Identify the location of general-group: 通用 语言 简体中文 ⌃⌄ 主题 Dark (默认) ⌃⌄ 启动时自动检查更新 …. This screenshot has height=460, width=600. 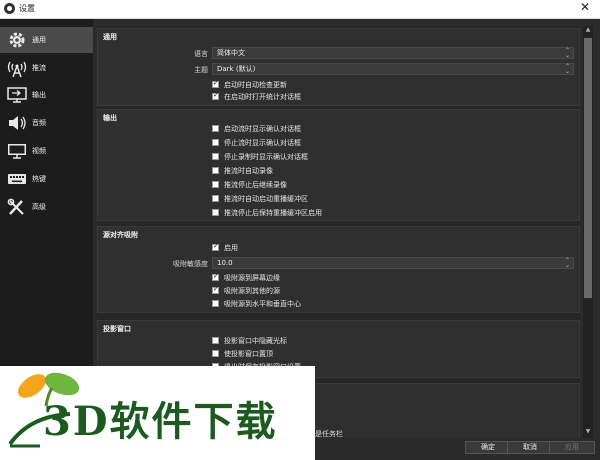
(338, 67).